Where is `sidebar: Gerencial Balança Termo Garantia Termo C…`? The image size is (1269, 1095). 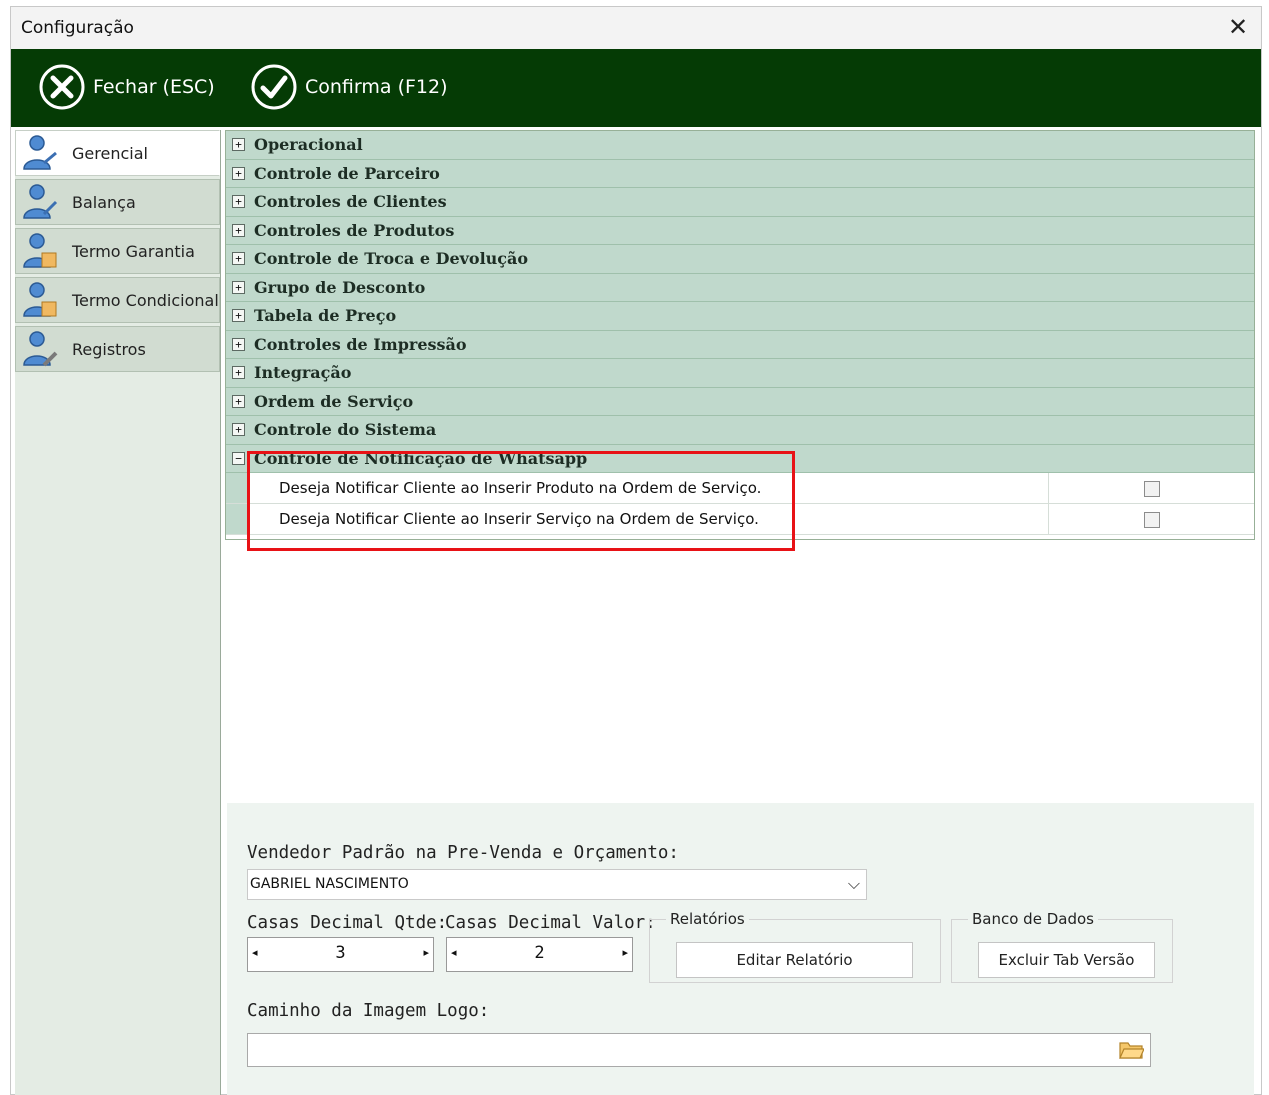
sidebar: Gerencial Balança Termo Garantia Termo C… is located at coordinates (118, 612).